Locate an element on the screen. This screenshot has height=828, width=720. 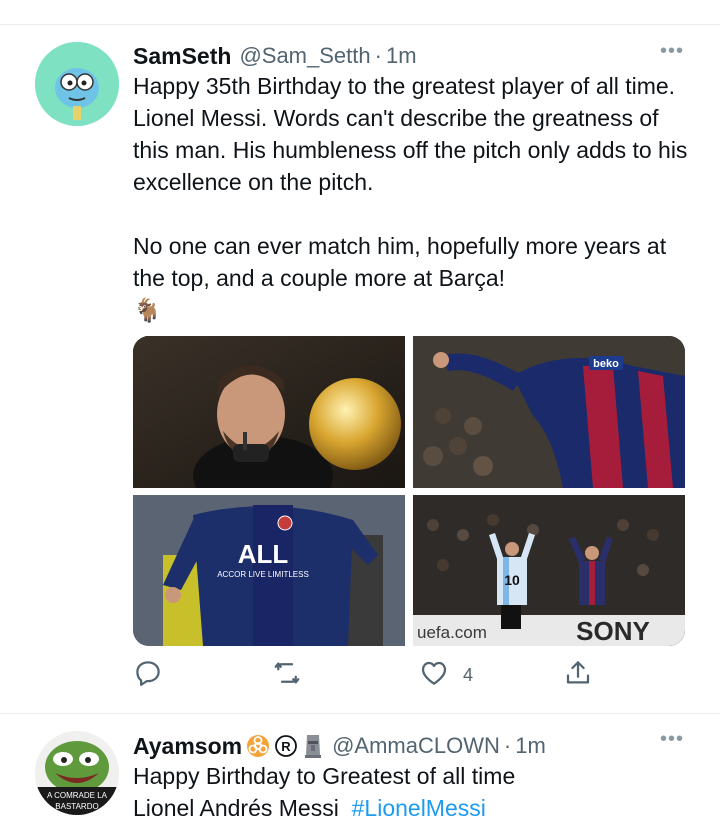
display-name: Ayamsom is located at coordinates (187, 746).